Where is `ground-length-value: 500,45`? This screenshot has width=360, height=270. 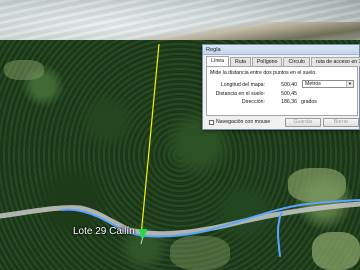
ground-length-value: 500,45 is located at coordinates (289, 94).